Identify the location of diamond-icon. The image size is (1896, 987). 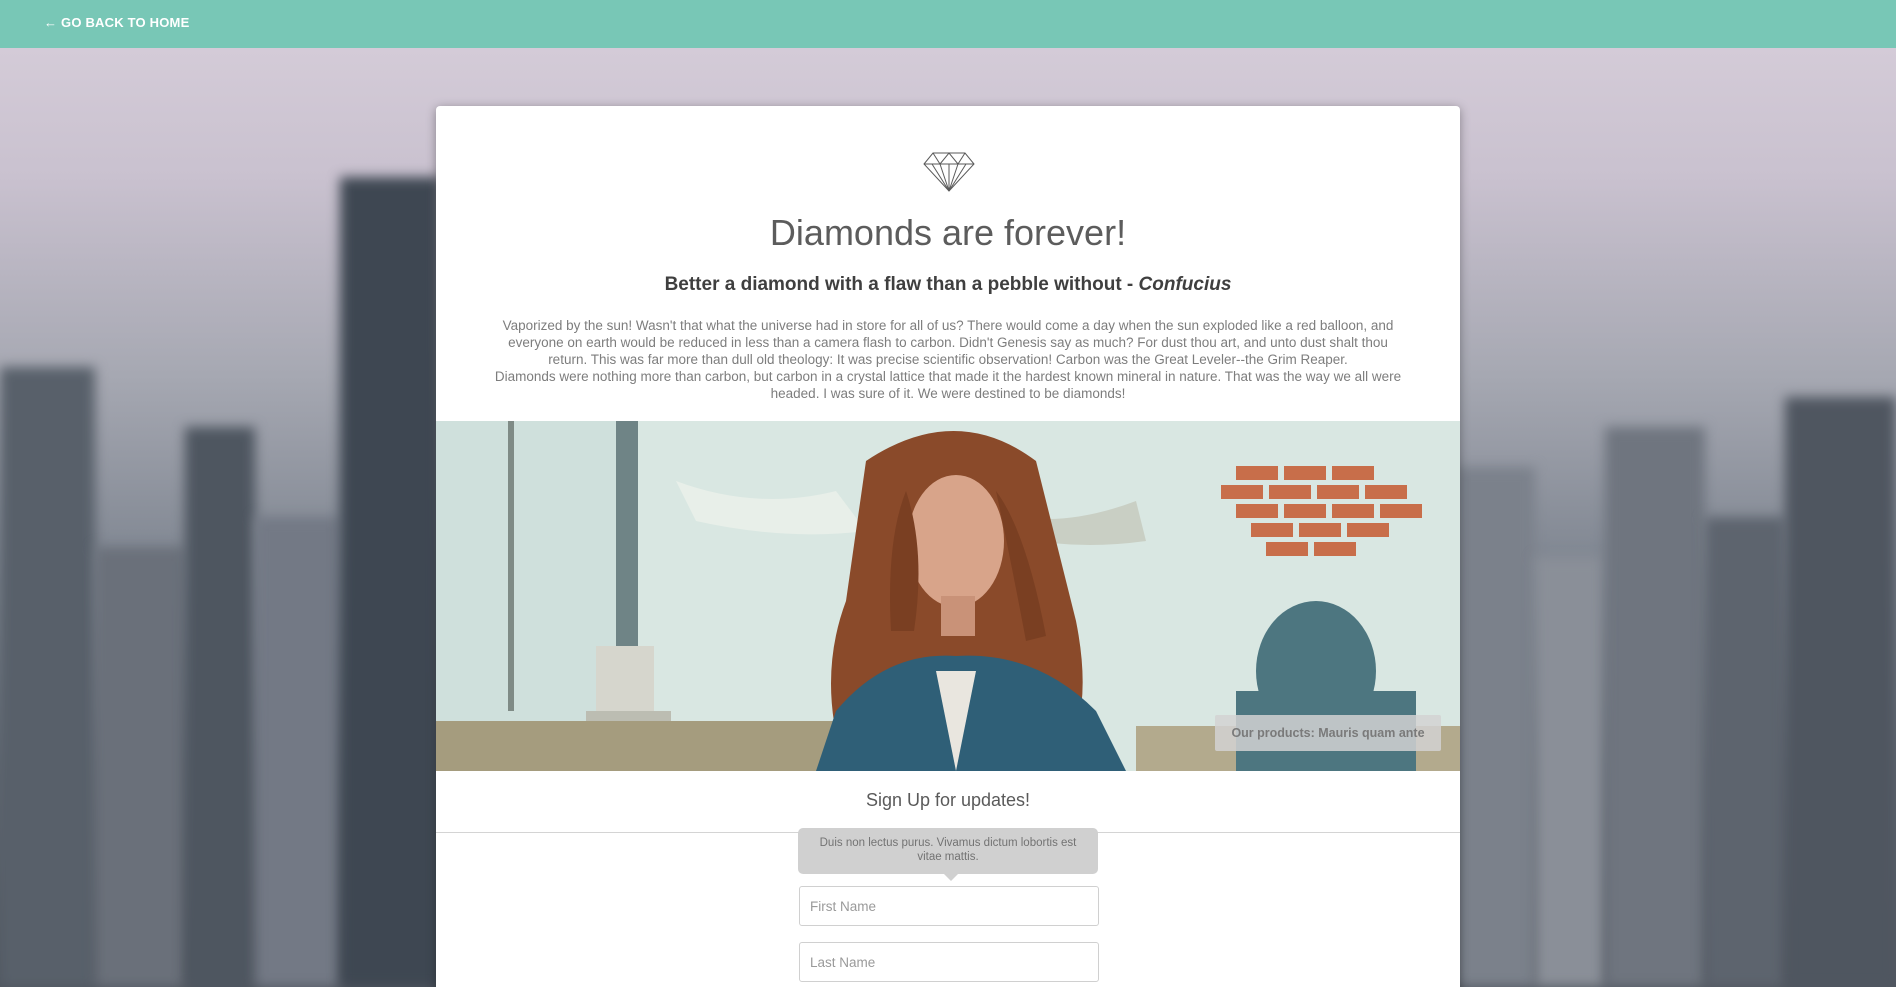
(949, 172).